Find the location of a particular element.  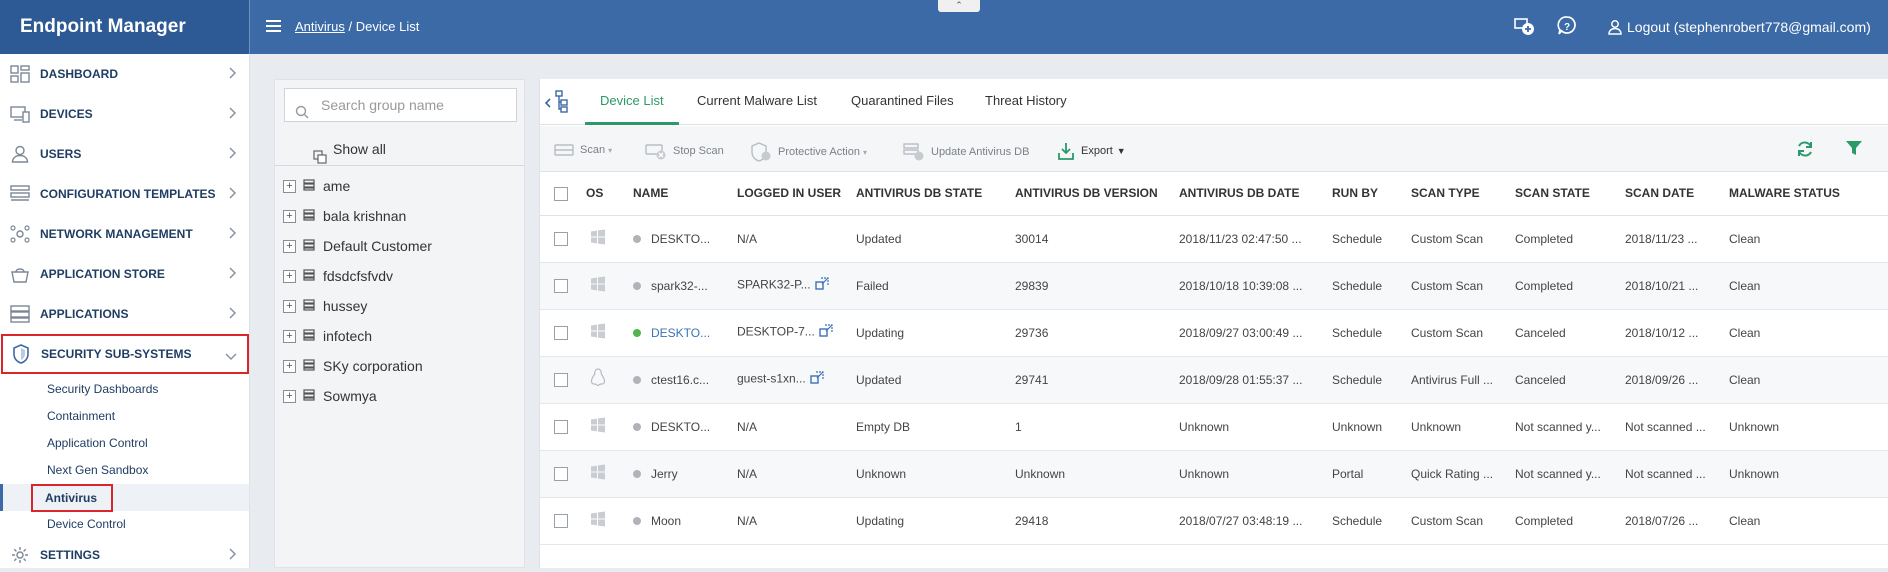

sidebar-item-network-management: NETWORK MANAGEMENT is located at coordinates (124, 234).